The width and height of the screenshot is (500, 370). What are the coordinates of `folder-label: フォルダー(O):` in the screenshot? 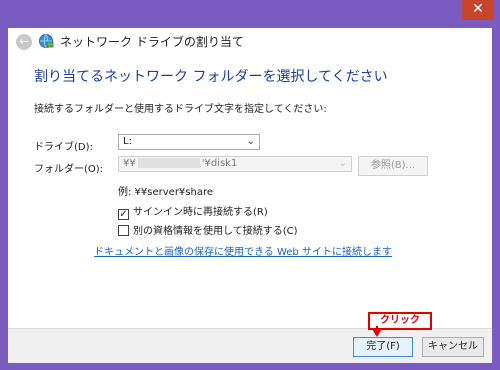 It's located at (69, 169).